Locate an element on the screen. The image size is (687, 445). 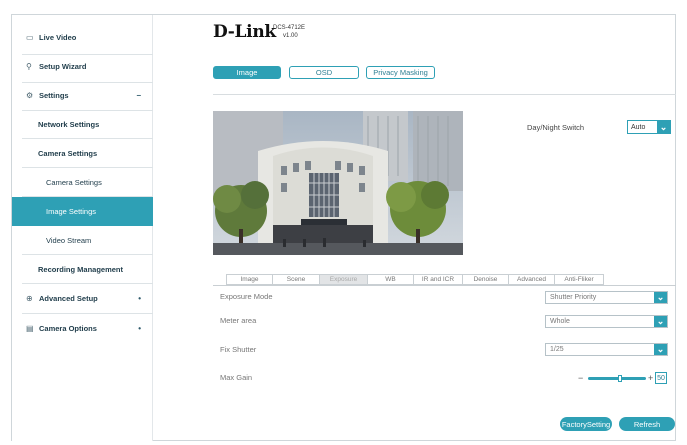
camera-preview is located at coordinates (338, 183).